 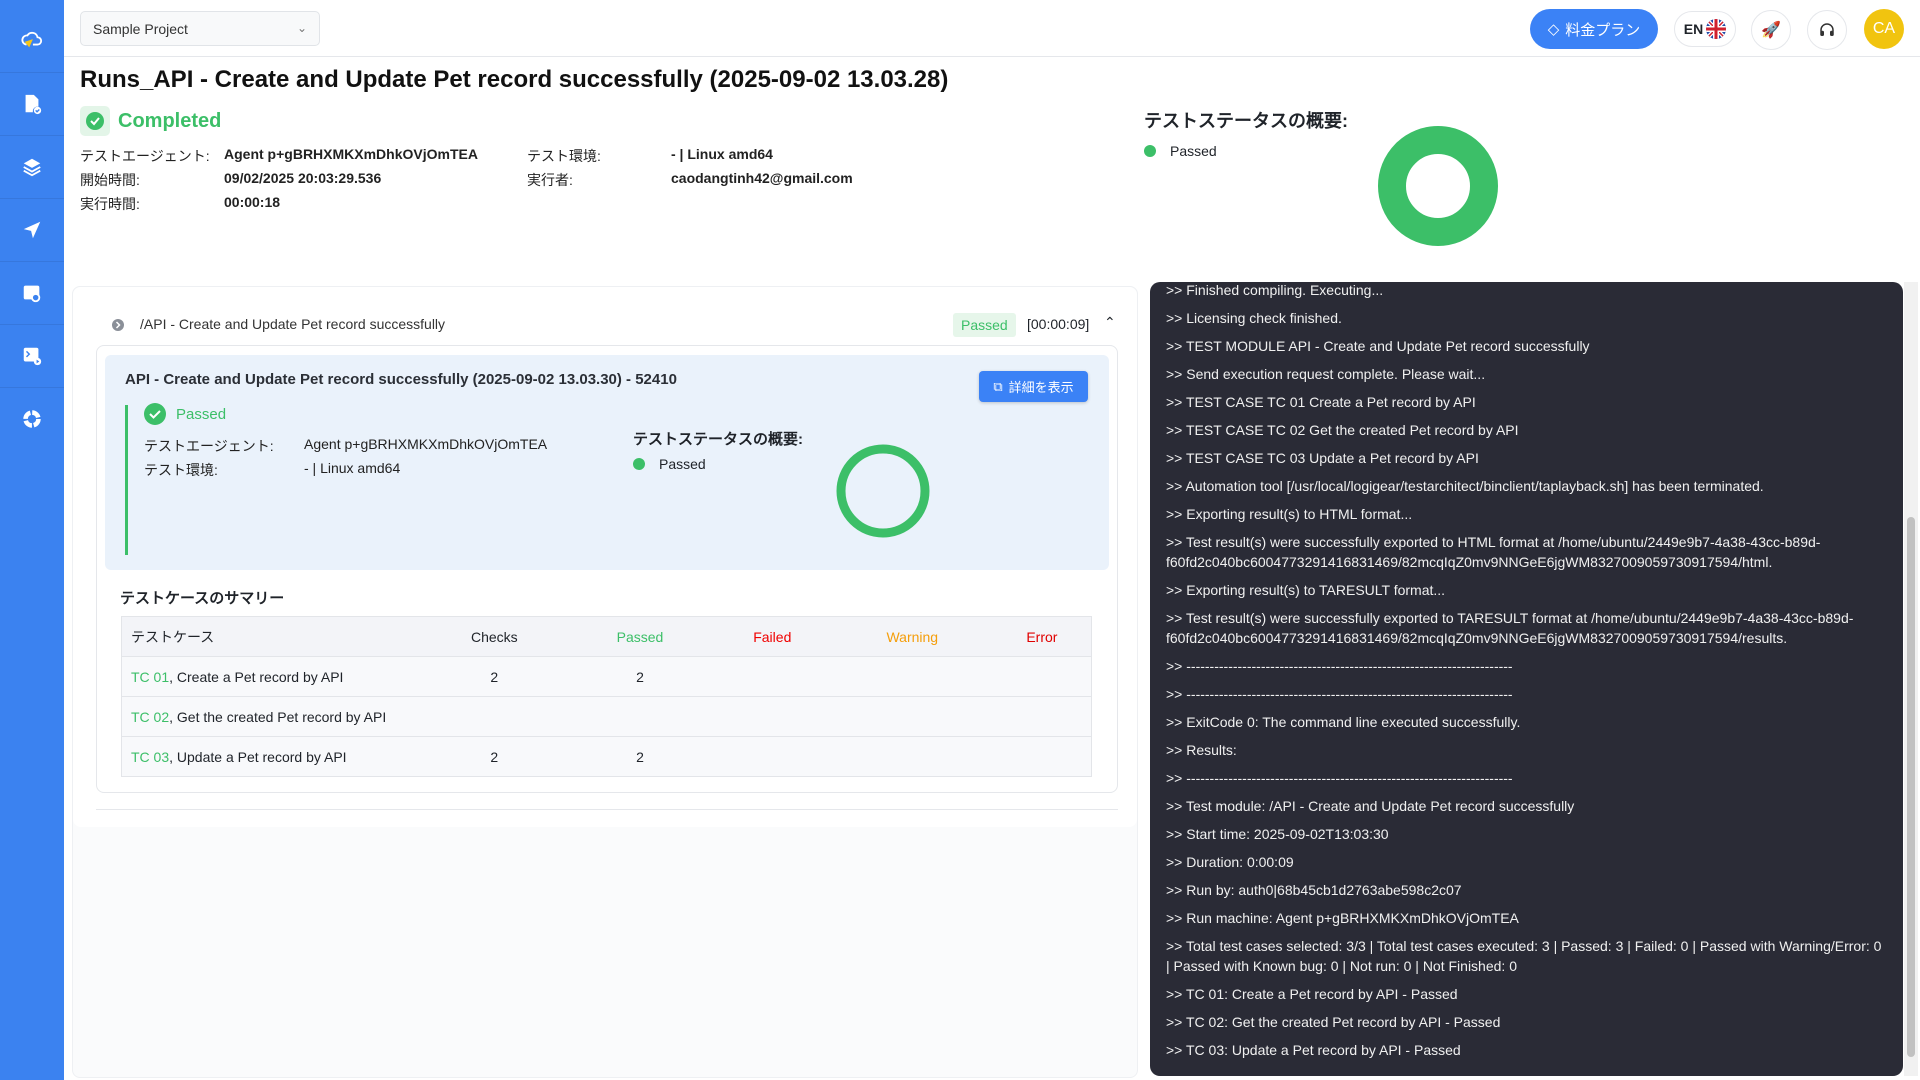 I want to click on col-warning: Warning, so click(x=912, y=636).